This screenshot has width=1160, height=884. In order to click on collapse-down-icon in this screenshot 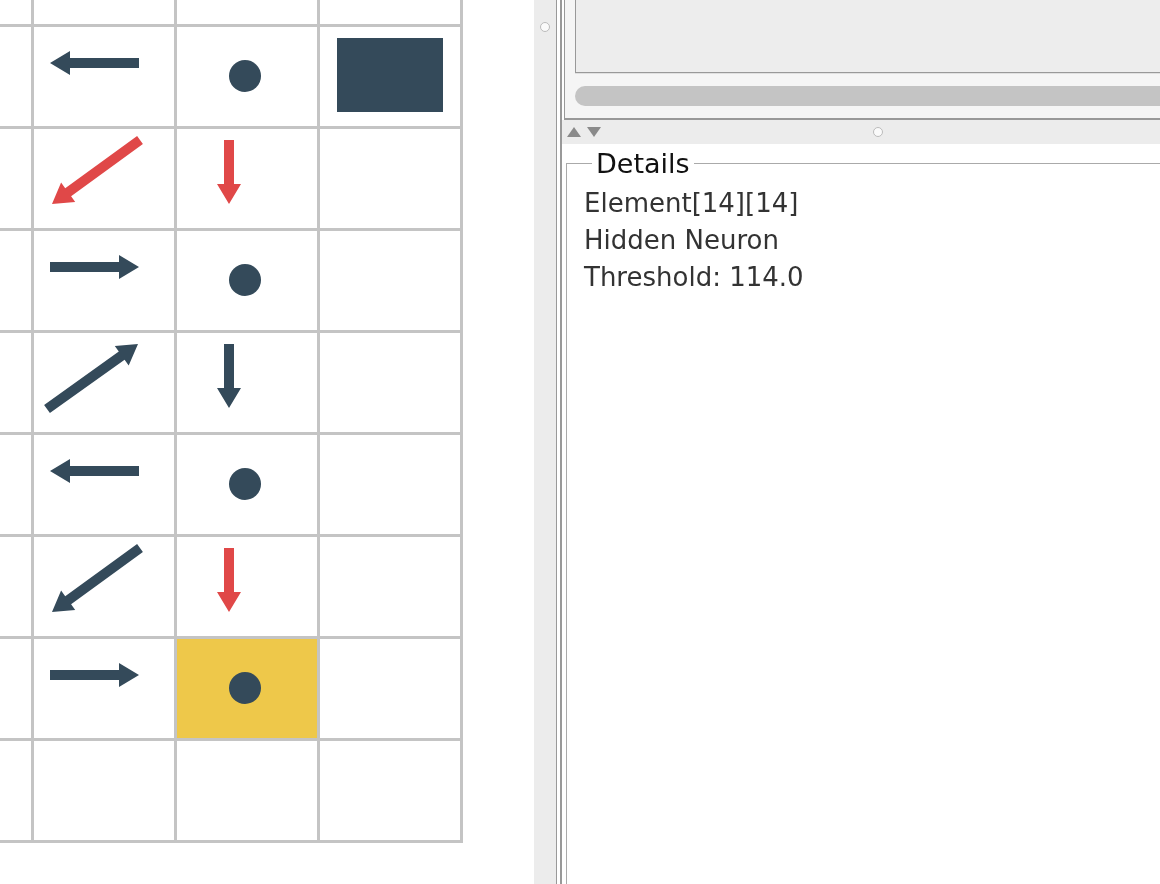, I will do `click(594, 132)`.